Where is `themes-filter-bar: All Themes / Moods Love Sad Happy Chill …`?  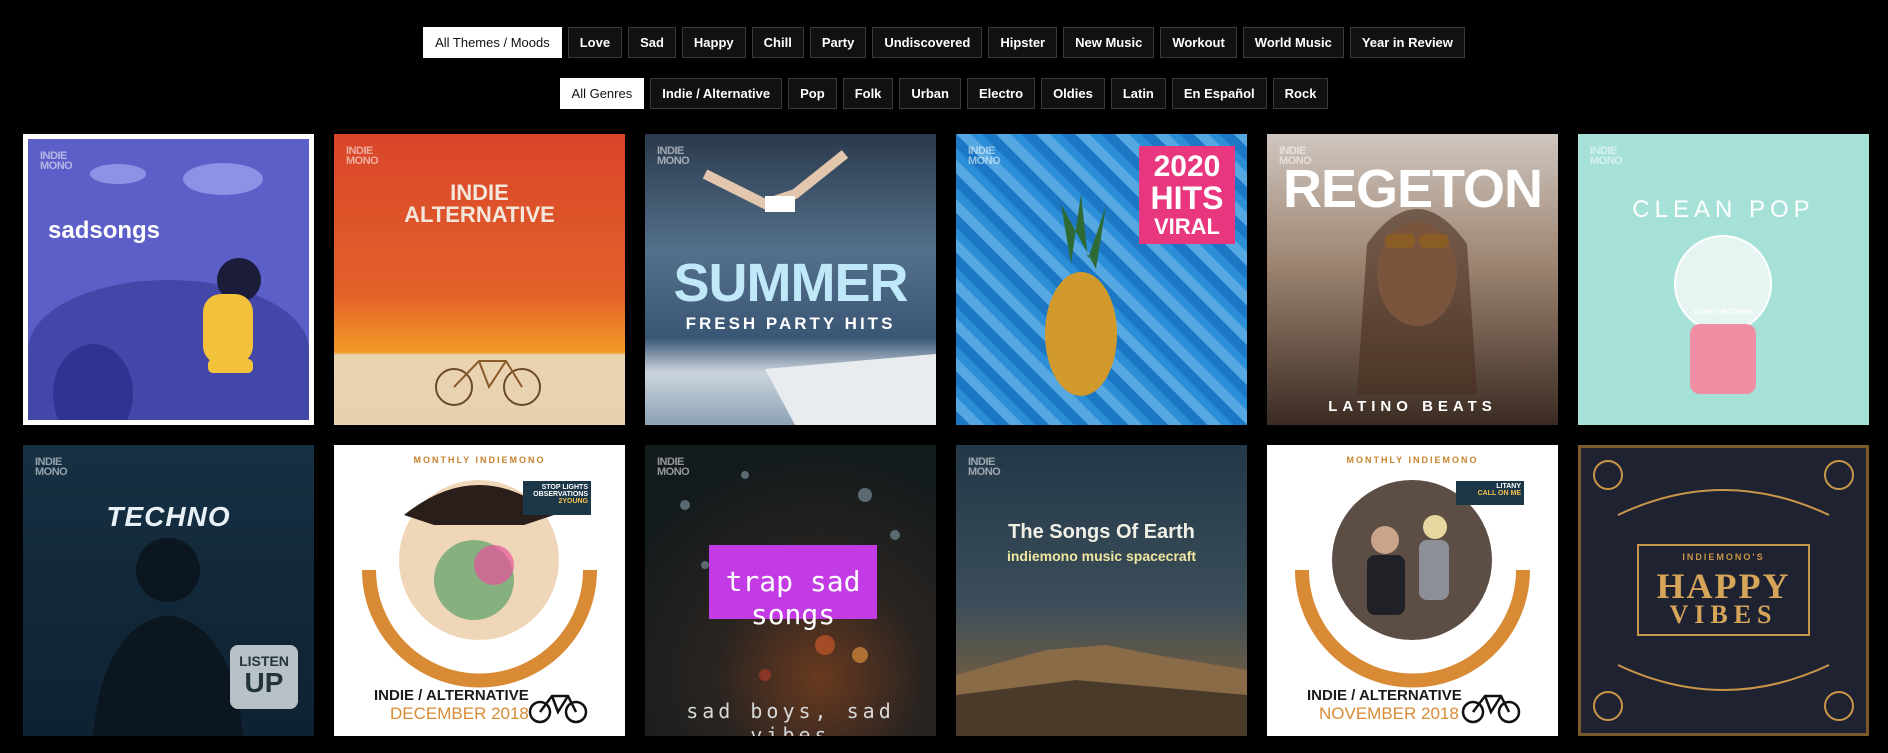 themes-filter-bar: All Themes / Moods Love Sad Happy Chill … is located at coordinates (944, 42).